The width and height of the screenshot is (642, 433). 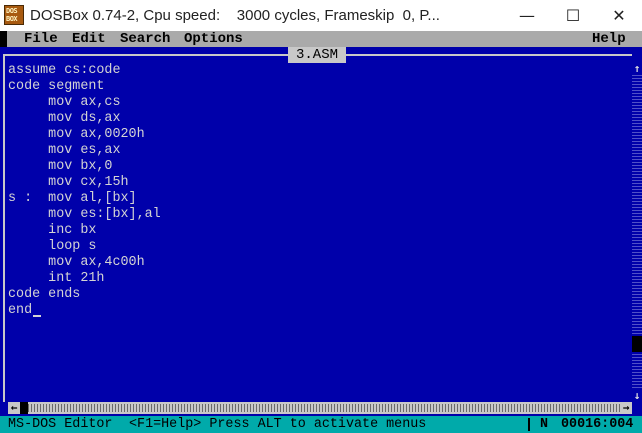 What do you see at coordinates (52, 230) in the screenshot?
I see `code-line: inc bx` at bounding box center [52, 230].